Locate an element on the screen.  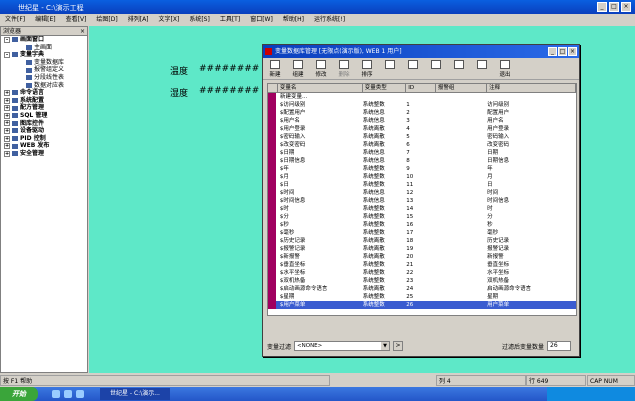
menu-item: 窗口[W] is located at coordinates (261, 19).